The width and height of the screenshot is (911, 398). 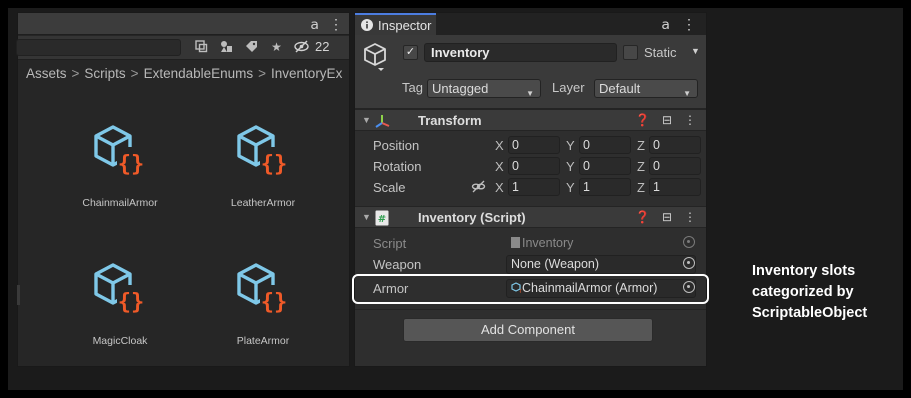 I want to click on asset-item-magiccloak: {} MagicCloak, so click(x=120, y=305).